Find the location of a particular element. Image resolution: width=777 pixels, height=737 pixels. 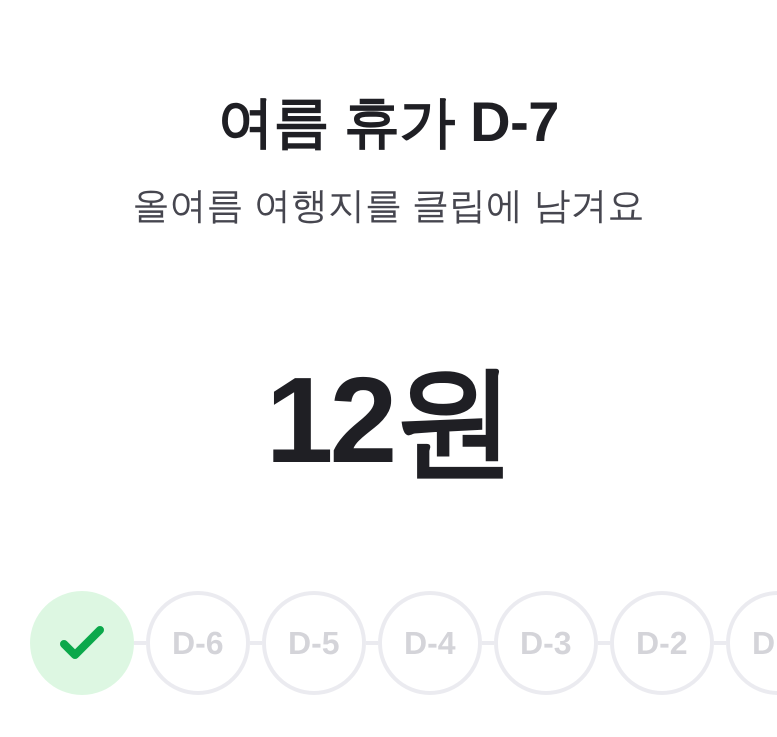

page-title: 여름 휴가 D-7 is located at coordinates (388, 122).